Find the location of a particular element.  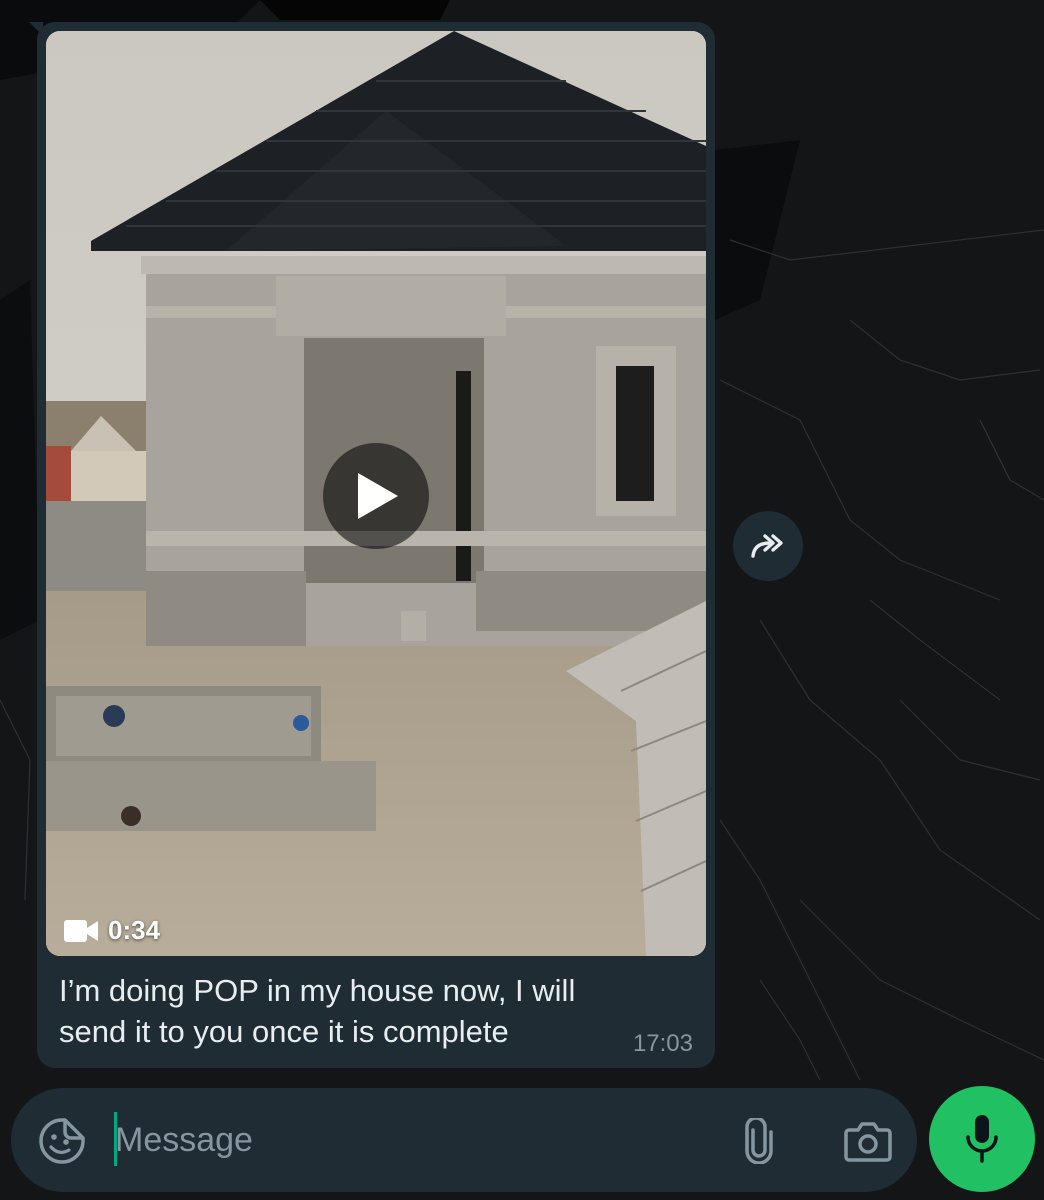

emoji-sticker-button is located at coordinates (62, 1141).